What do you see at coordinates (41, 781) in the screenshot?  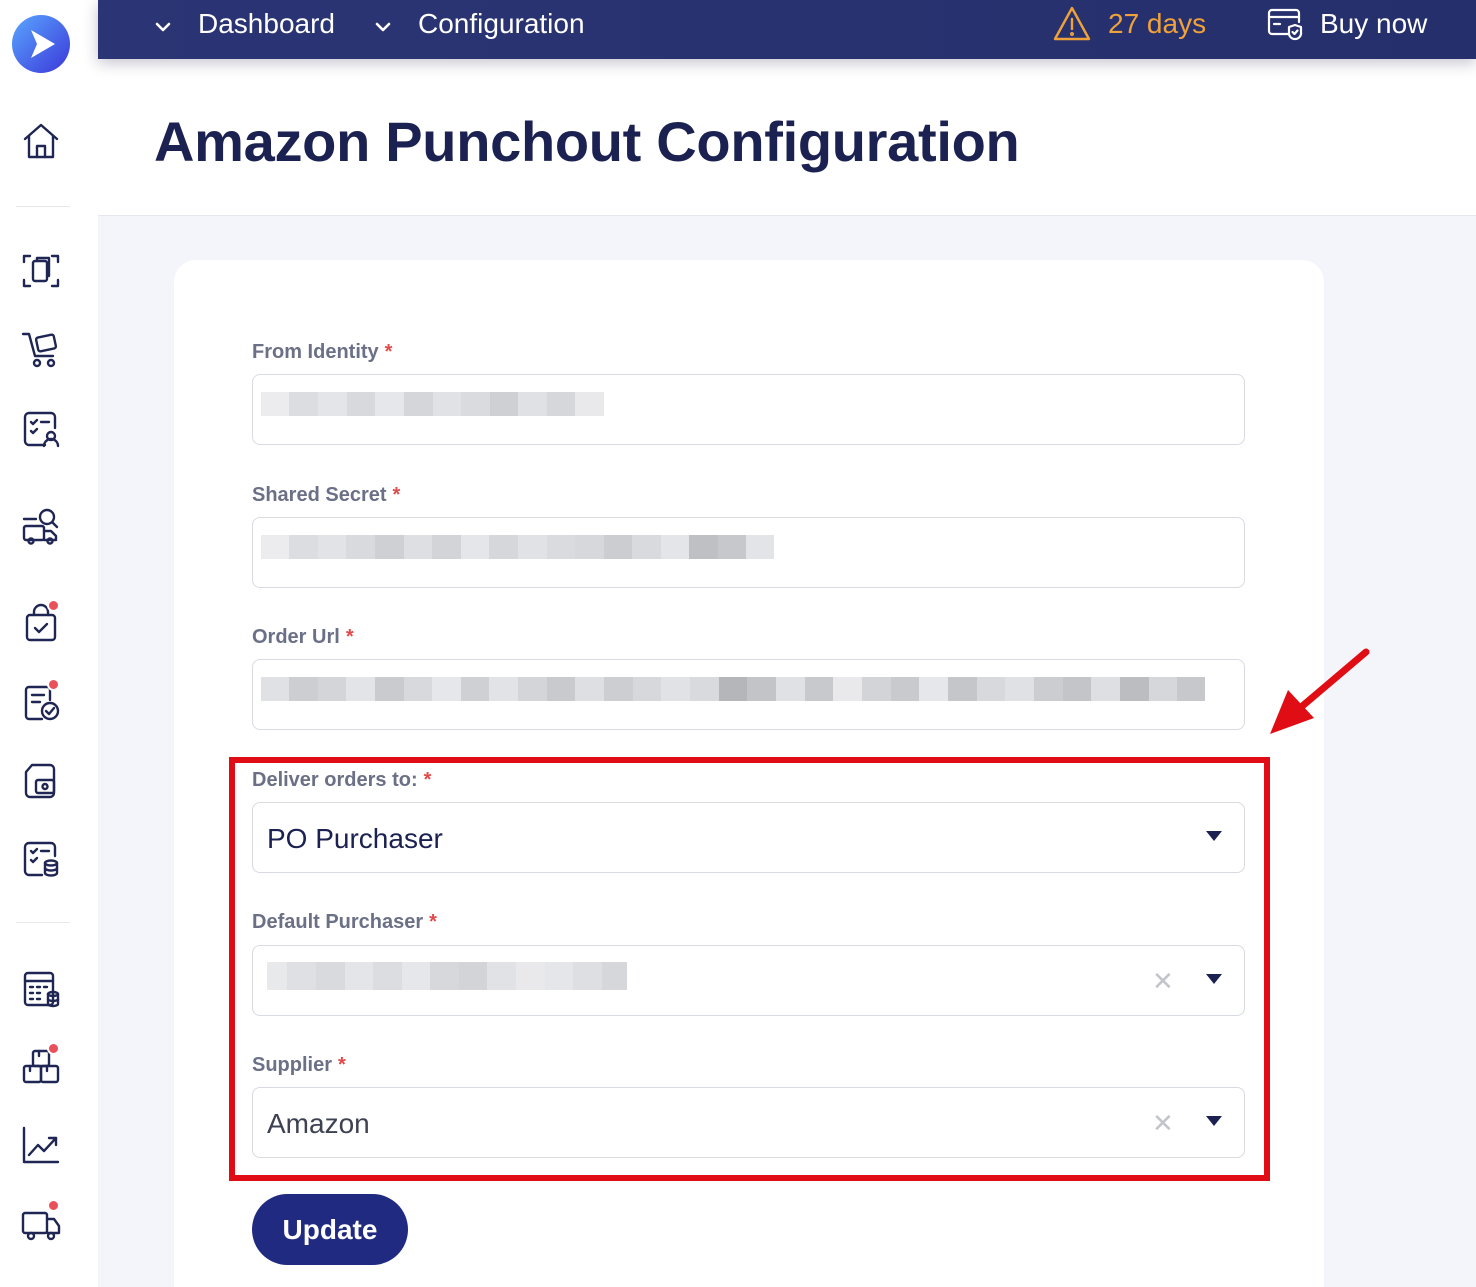 I see `receipt-box-icon` at bounding box center [41, 781].